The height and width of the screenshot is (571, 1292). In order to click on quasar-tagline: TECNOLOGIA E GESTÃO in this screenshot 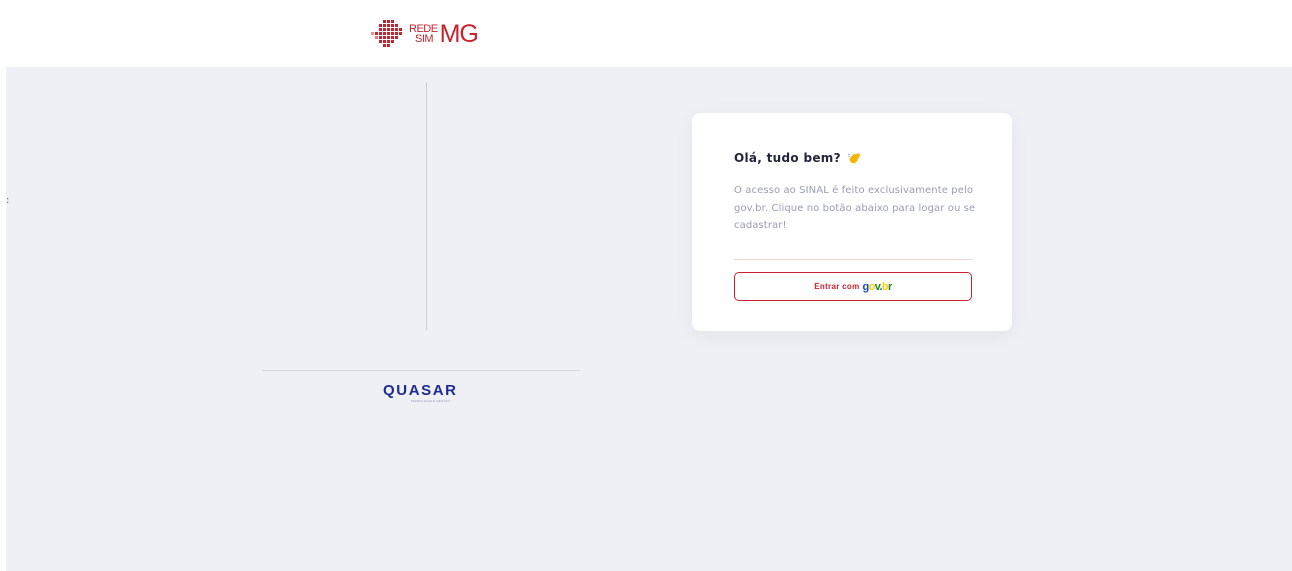, I will do `click(430, 401)`.